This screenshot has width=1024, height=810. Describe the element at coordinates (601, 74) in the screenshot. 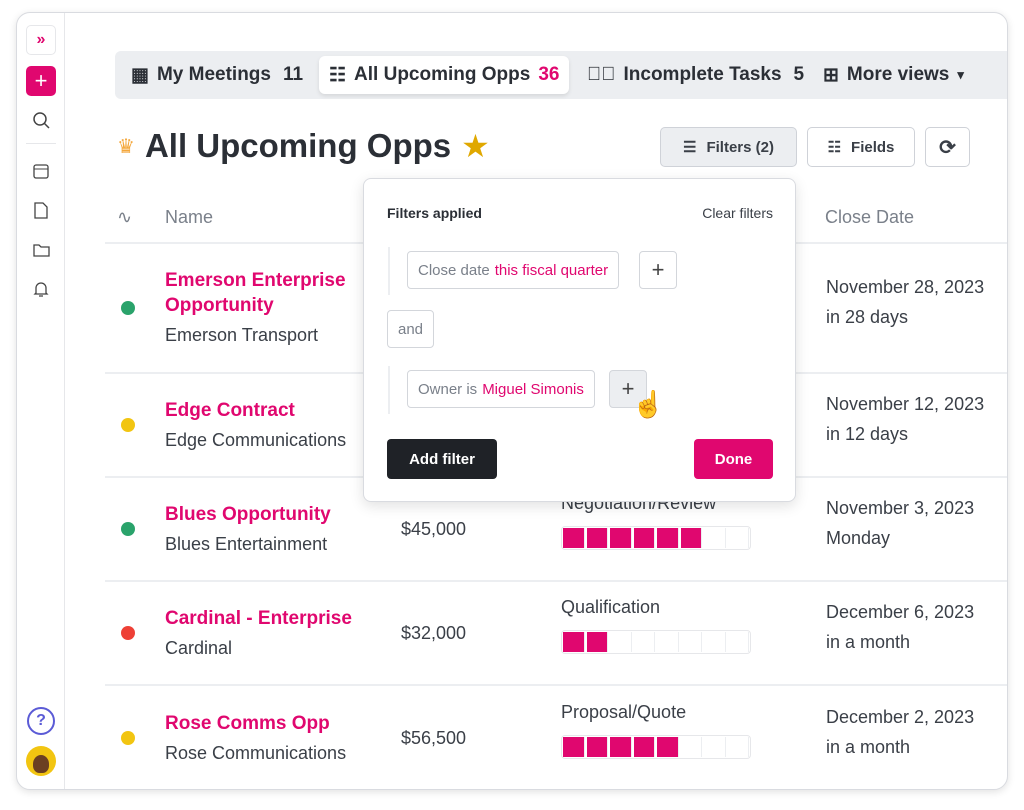

I see `check-circle-icon: ✓⃝` at that location.